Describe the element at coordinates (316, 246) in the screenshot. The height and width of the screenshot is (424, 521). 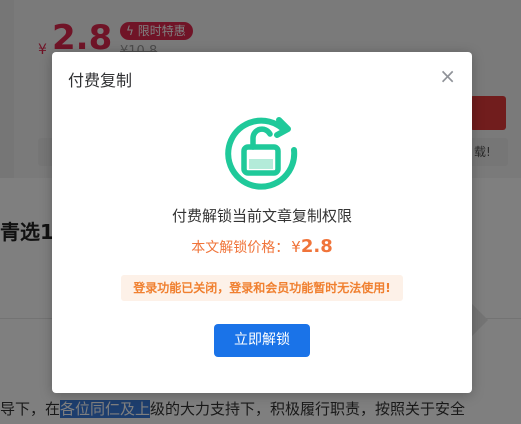
I see `price-value: 2.8` at that location.